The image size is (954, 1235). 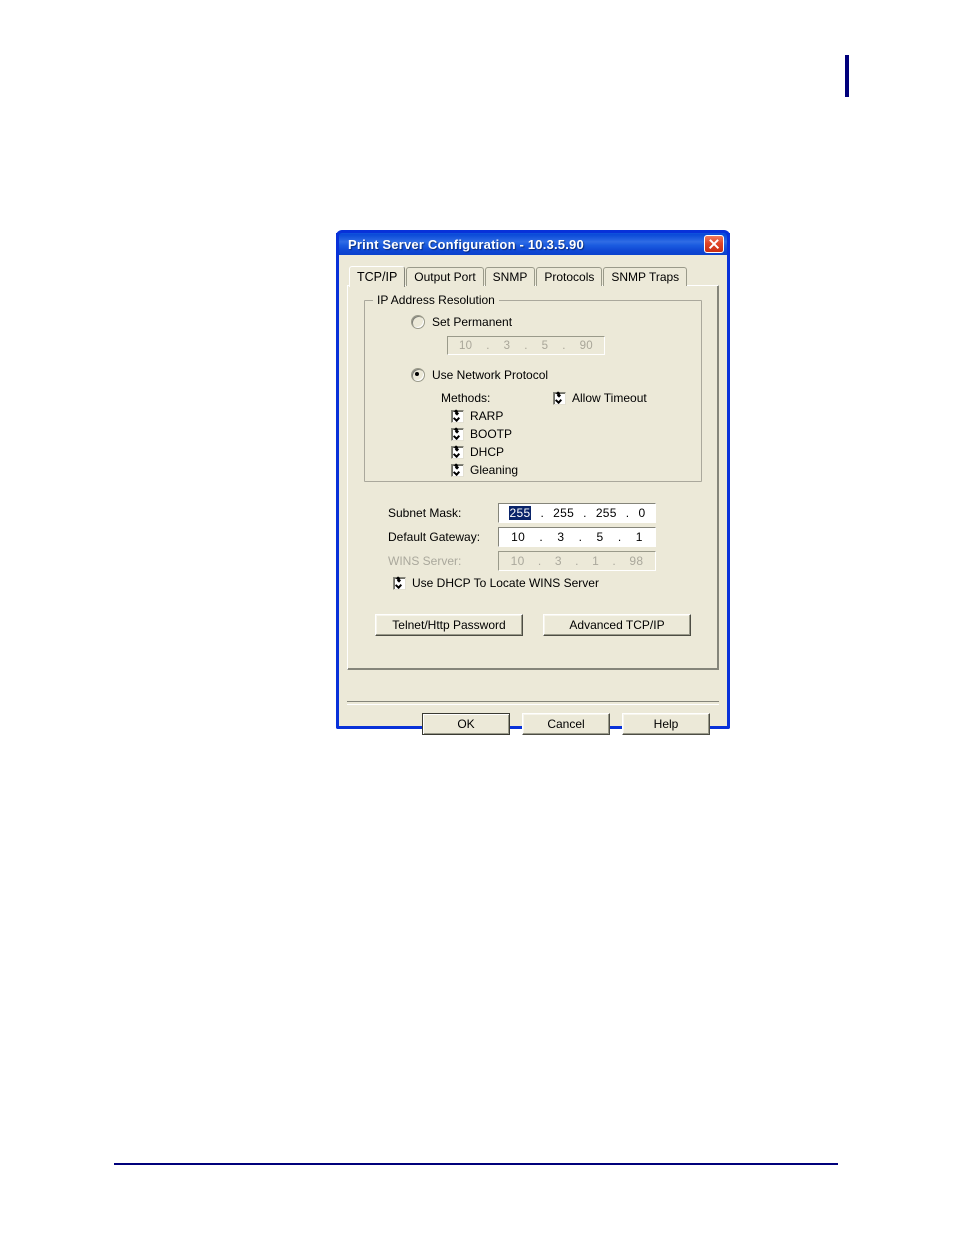 What do you see at coordinates (639, 537) in the screenshot?
I see `default-gateway-octet-4: 1` at bounding box center [639, 537].